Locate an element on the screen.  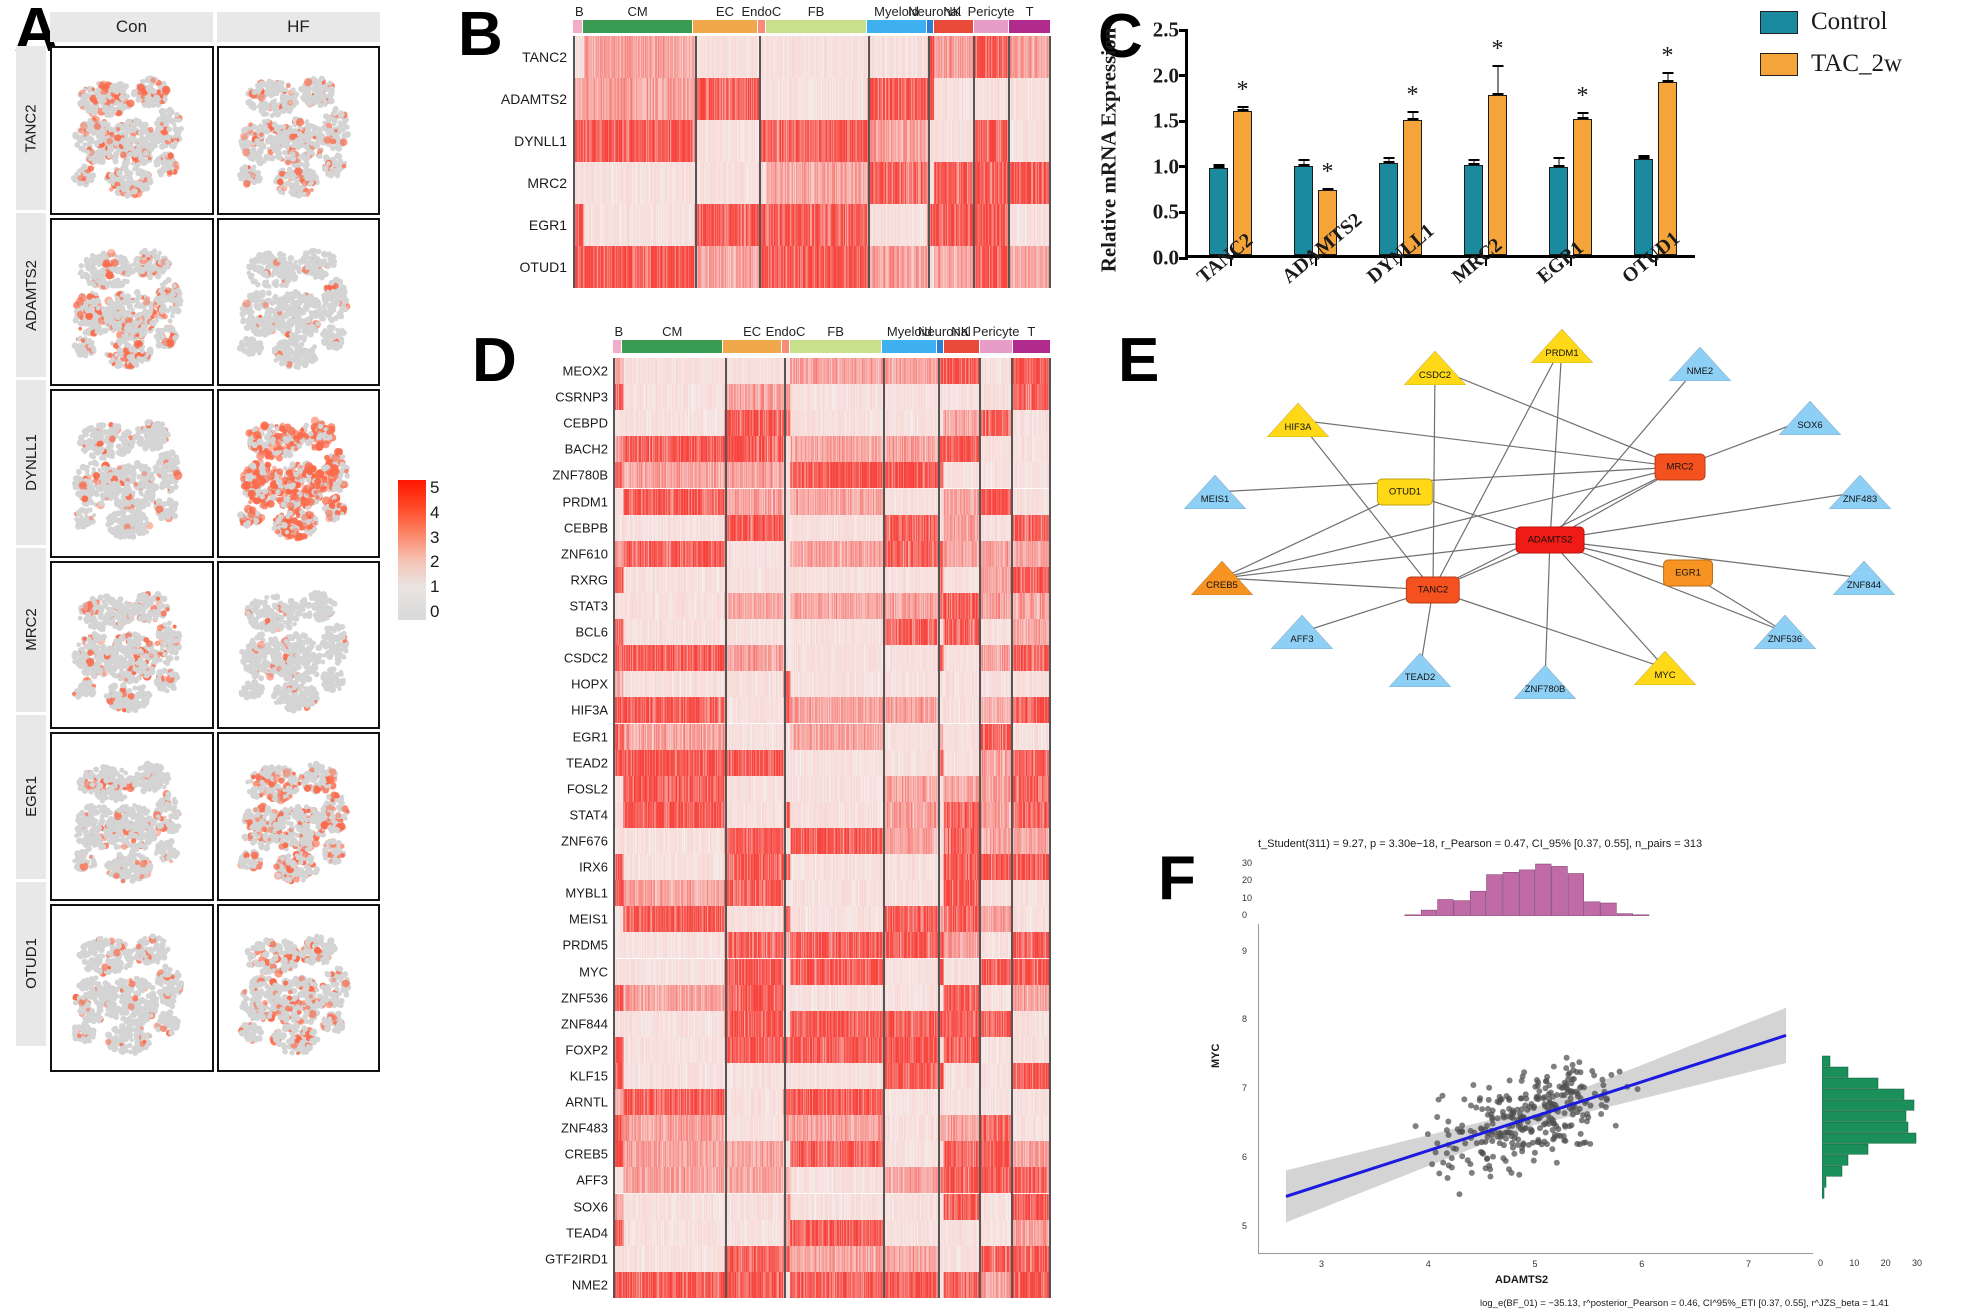
network-node-otud1: OTUD1 is located at coordinates (1405, 492).